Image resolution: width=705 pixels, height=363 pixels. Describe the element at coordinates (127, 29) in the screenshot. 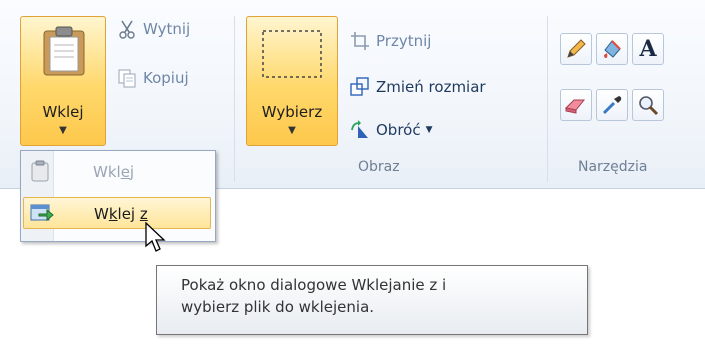

I see `scissors-icon` at that location.